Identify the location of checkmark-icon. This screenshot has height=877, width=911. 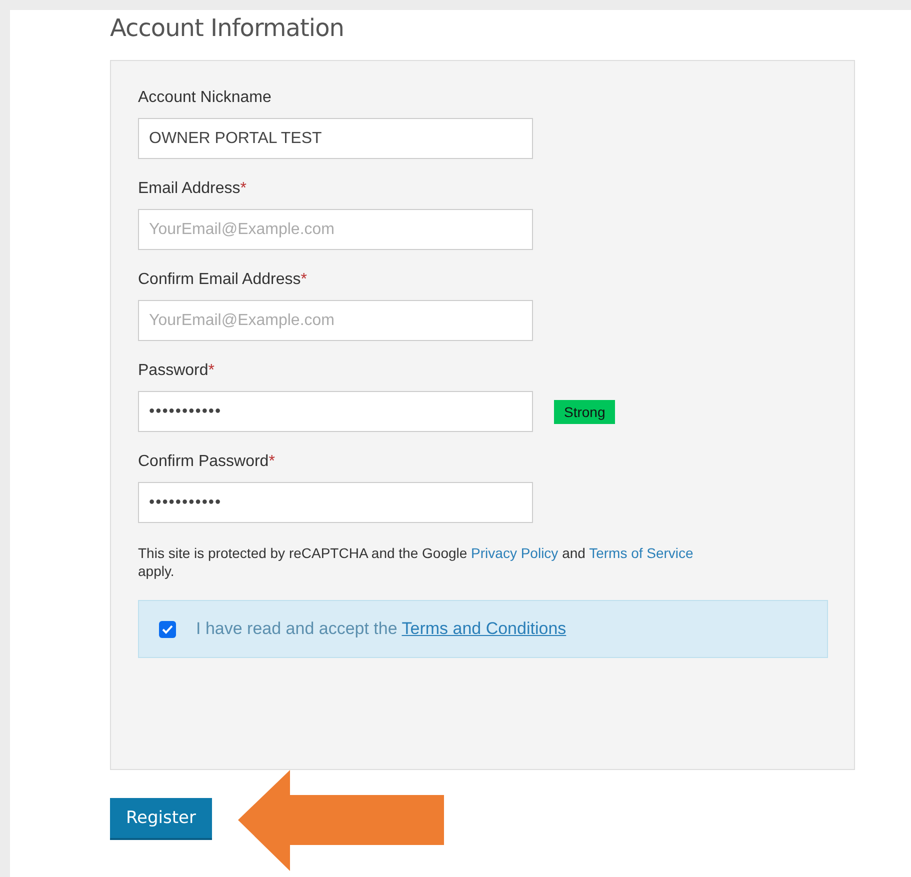
(167, 629).